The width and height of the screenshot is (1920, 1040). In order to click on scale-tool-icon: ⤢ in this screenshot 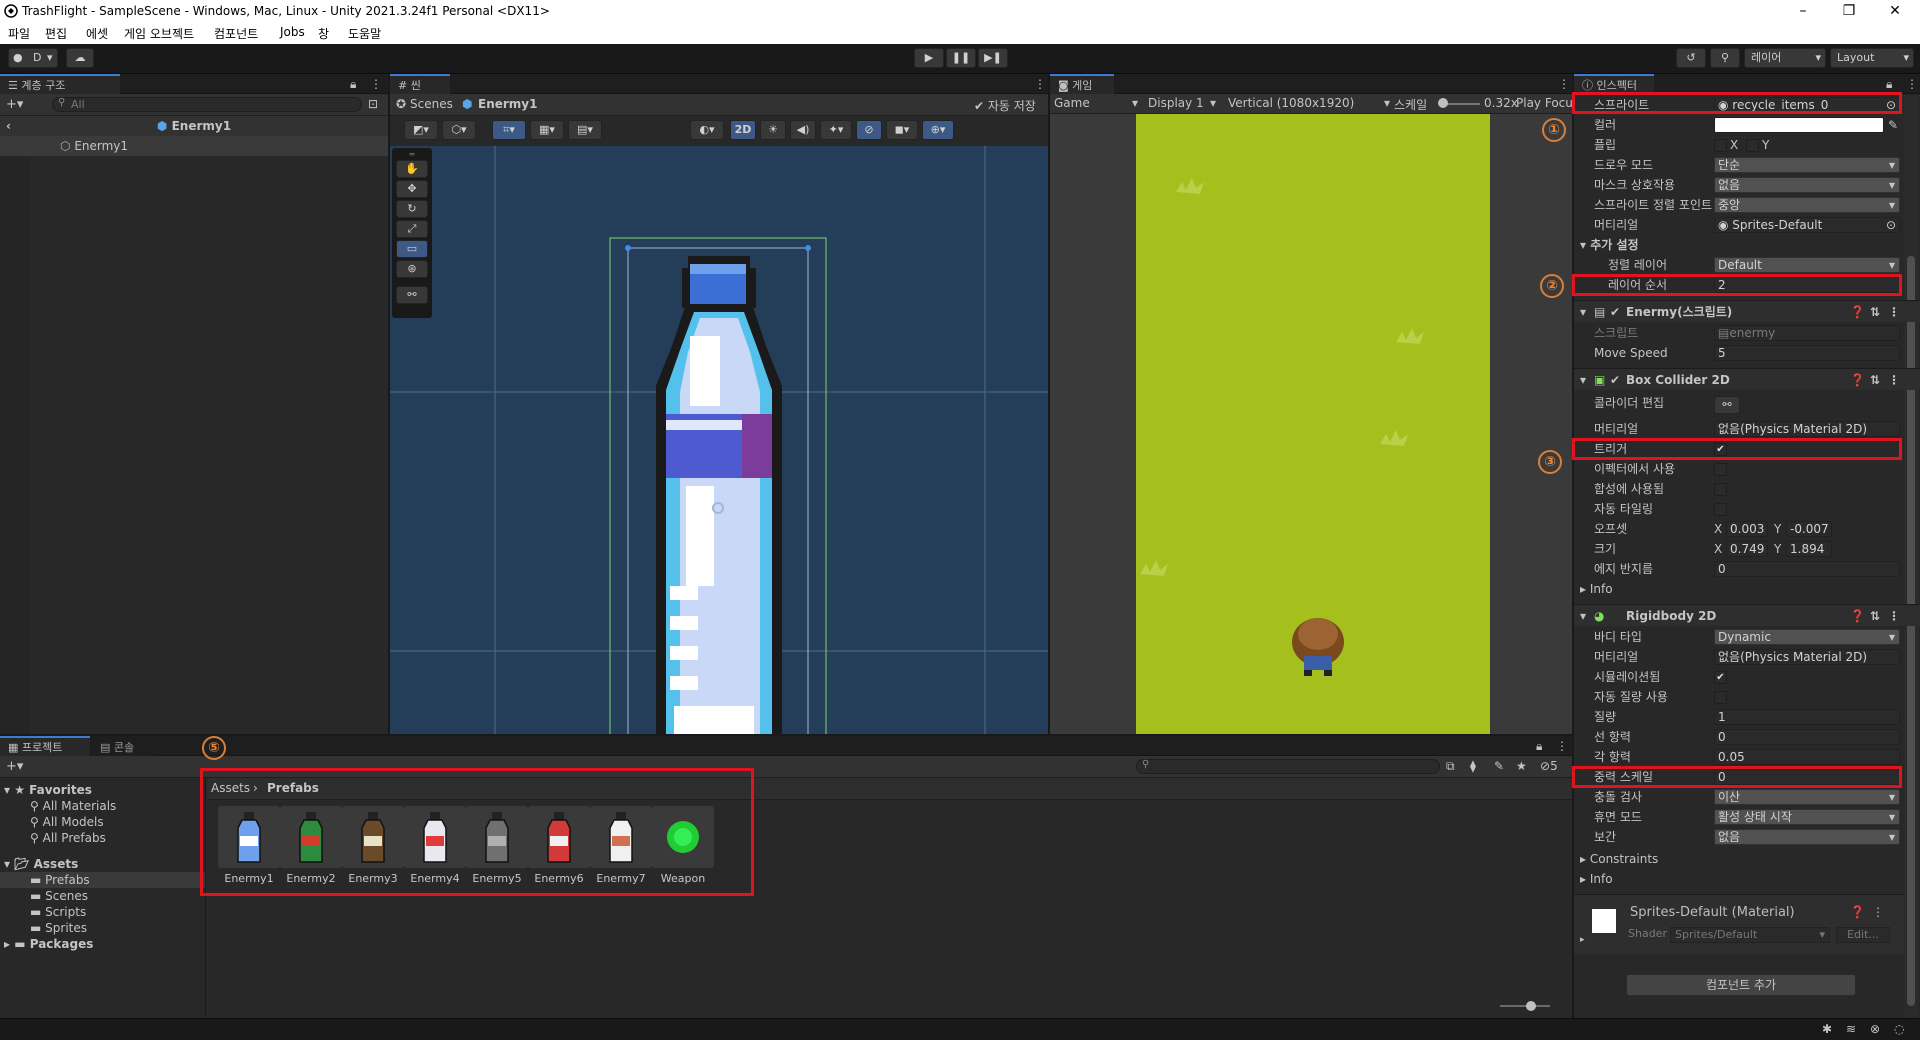, I will do `click(412, 229)`.